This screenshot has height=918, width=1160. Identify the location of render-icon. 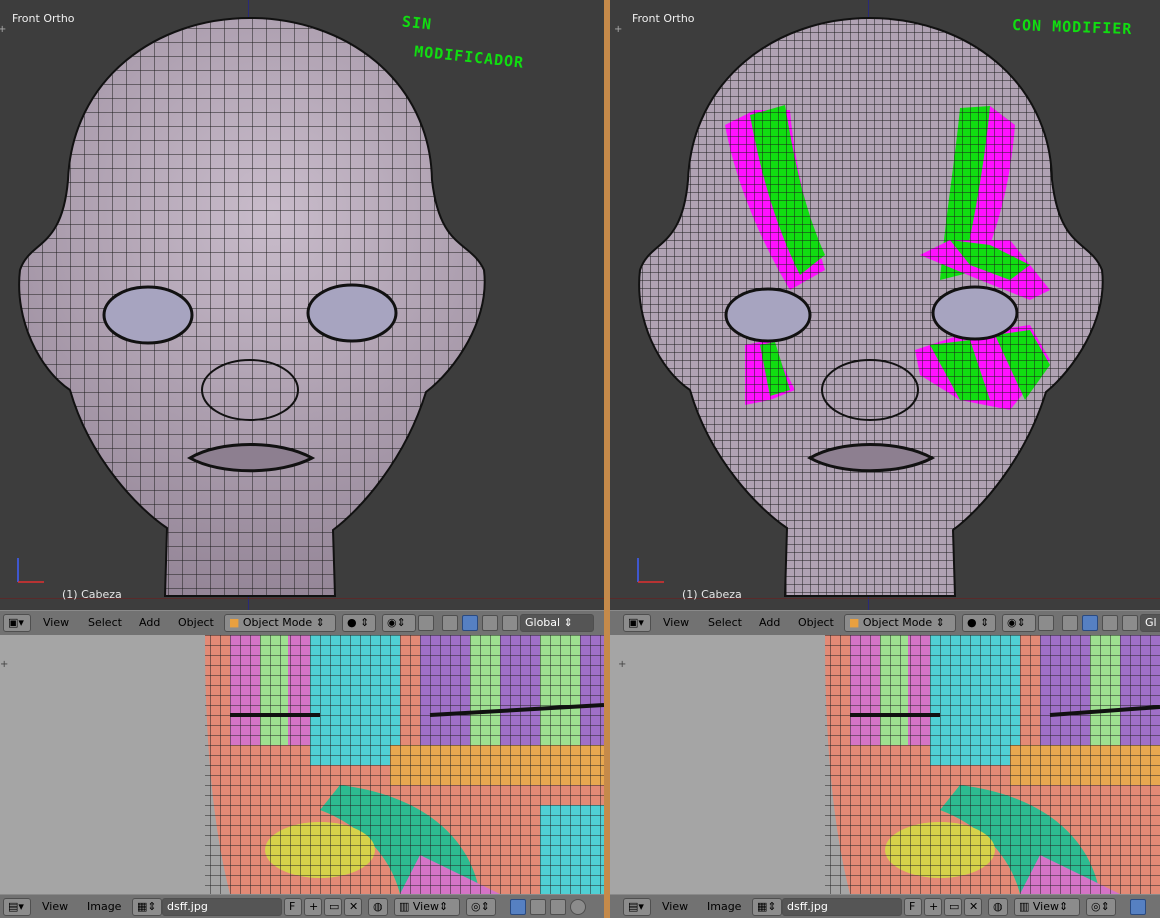
(578, 907).